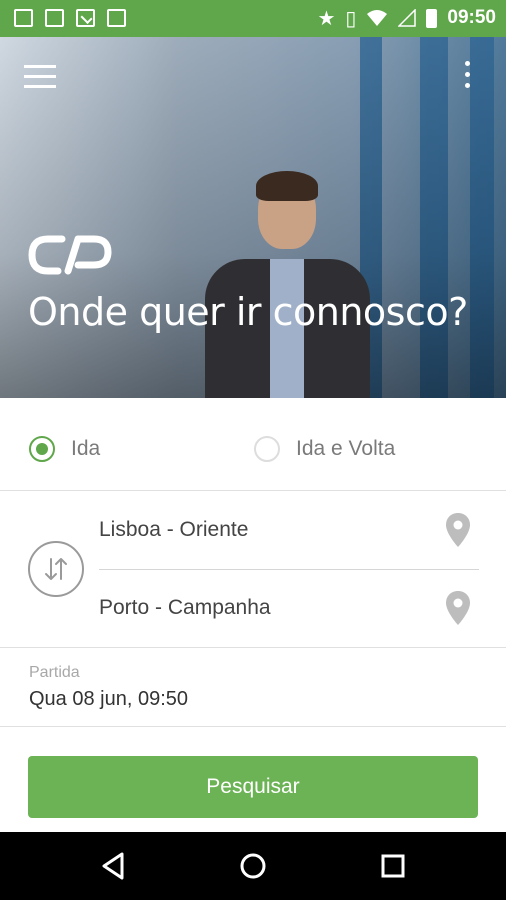  What do you see at coordinates (287, 284) in the screenshot?
I see `hero-photo-person` at bounding box center [287, 284].